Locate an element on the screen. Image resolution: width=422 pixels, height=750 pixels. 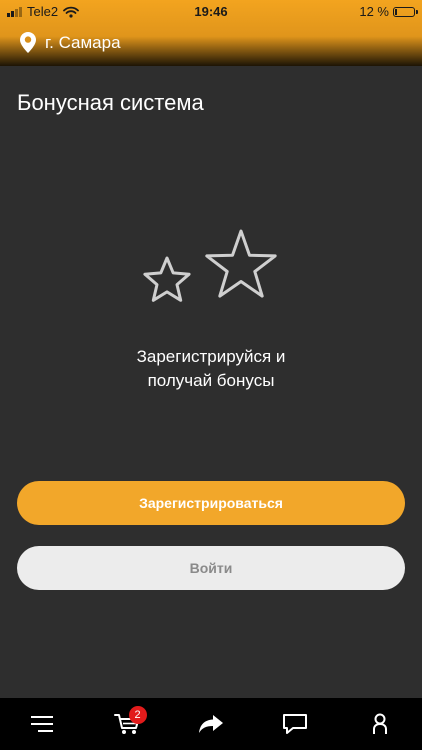
battery-icon is located at coordinates (405, 11).